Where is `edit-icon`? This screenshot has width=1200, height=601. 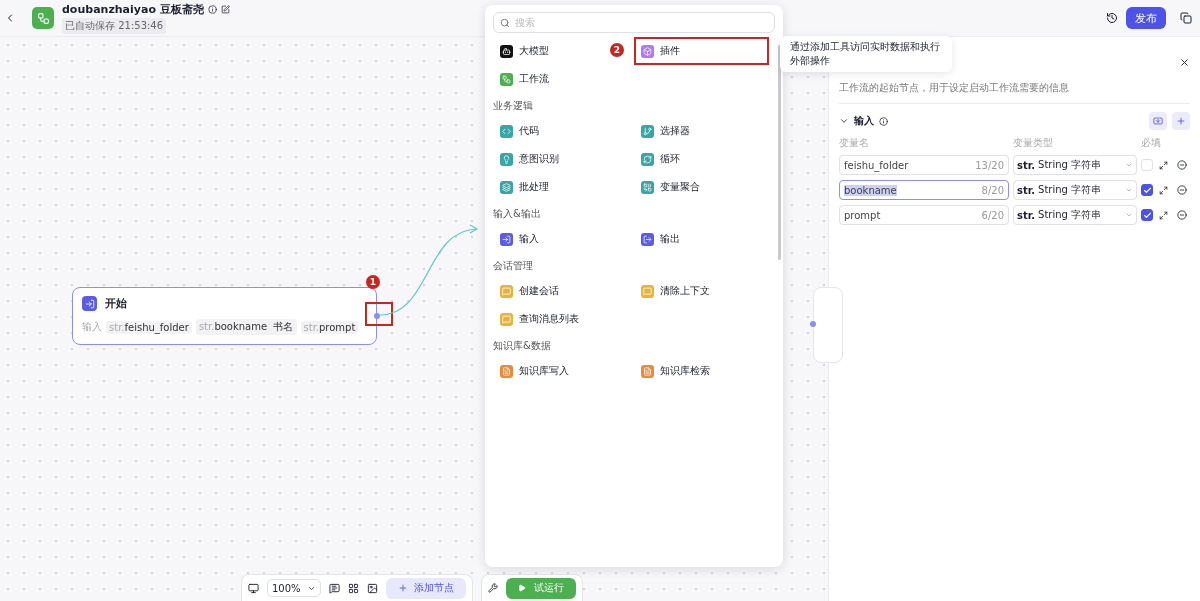 edit-icon is located at coordinates (225, 9).